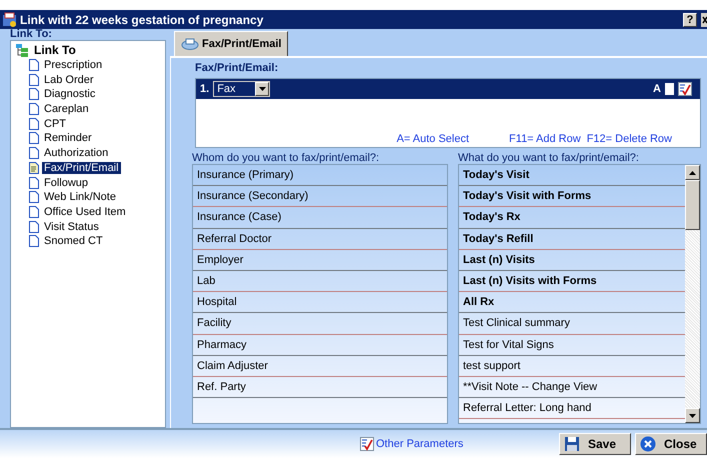 The height and width of the screenshot is (458, 707). I want to click on tree-item: Authorization, so click(76, 153).